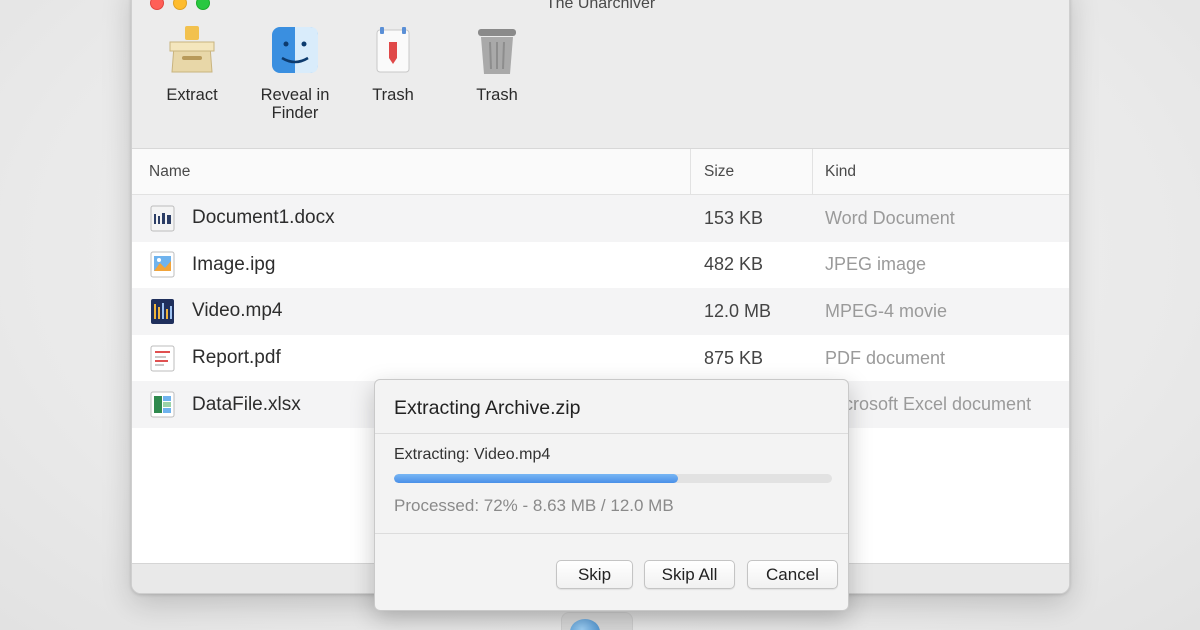 The width and height of the screenshot is (1200, 630). Describe the element at coordinates (295, 104) in the screenshot. I see `reveal-in-finder-label: Reveal in Finder` at that location.